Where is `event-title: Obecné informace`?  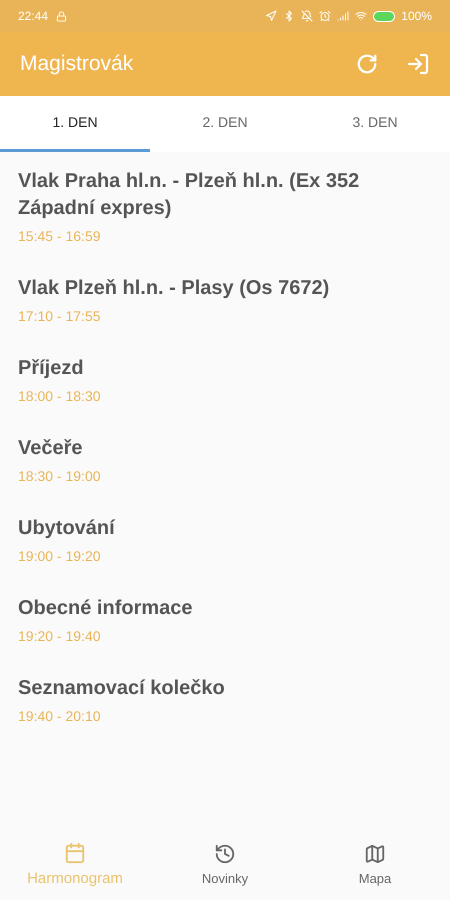 event-title: Obecné informace is located at coordinates (106, 608).